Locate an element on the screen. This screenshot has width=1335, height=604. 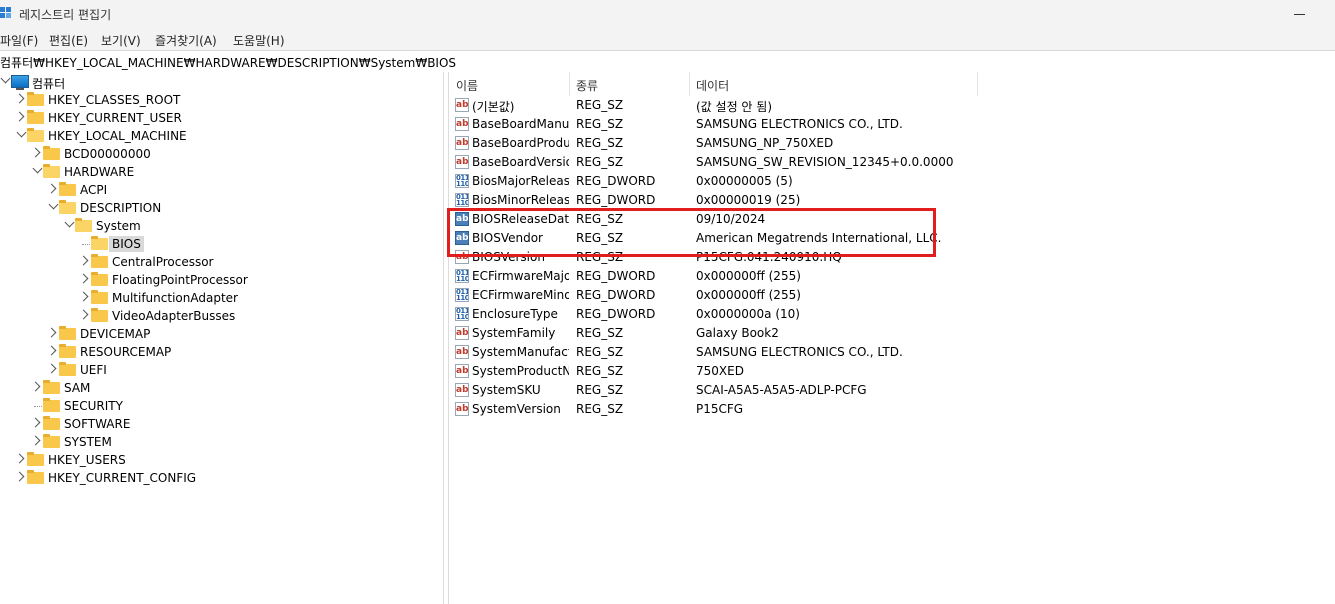
menu-favorites: 즐겨찾기(A) is located at coordinates (186, 40).